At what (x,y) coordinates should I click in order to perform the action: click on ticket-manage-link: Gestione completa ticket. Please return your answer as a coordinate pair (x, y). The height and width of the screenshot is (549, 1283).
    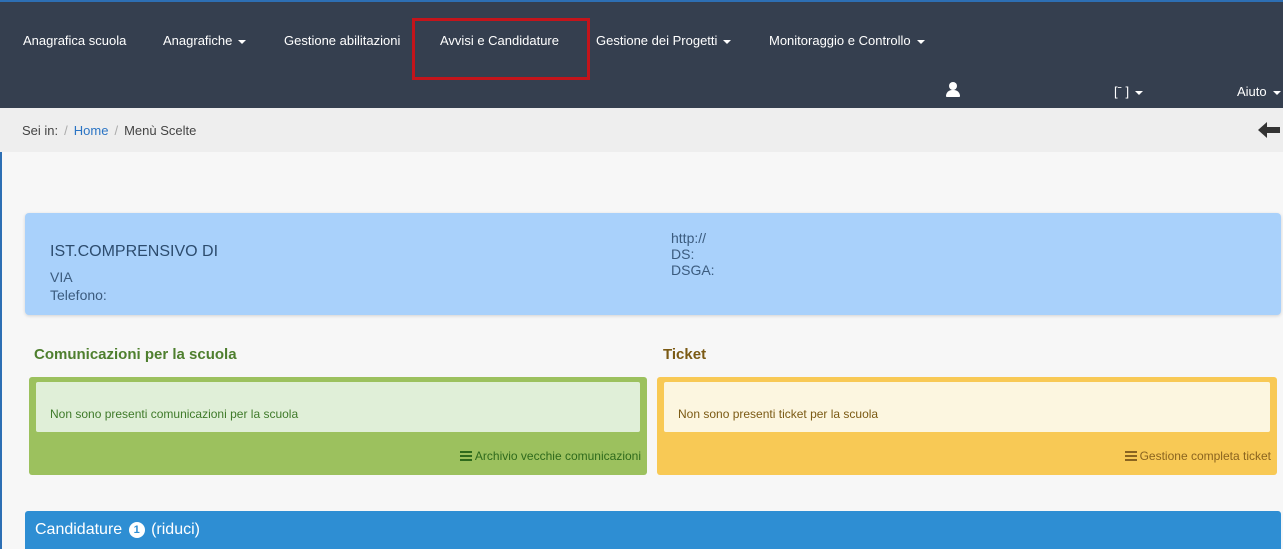
    Looking at the image, I should click on (1197, 456).